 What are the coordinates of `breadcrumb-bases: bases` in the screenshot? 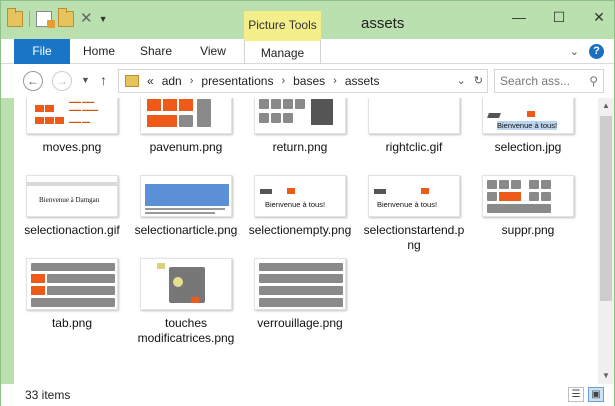 It's located at (309, 81).